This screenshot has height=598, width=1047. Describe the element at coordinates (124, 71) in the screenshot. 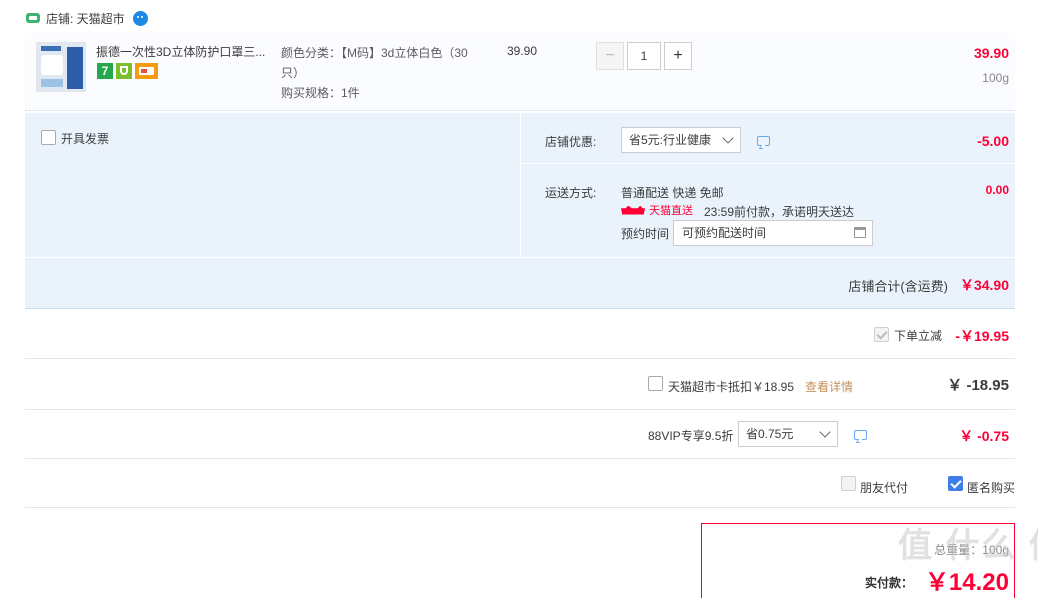

I see `guarantee-icon` at that location.